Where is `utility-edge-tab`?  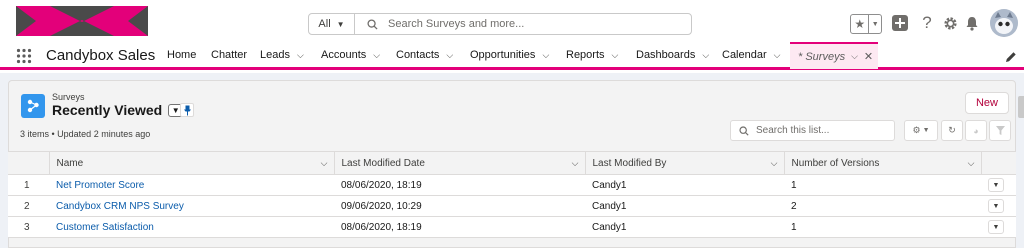
utility-edge-tab is located at coordinates (1021, 107).